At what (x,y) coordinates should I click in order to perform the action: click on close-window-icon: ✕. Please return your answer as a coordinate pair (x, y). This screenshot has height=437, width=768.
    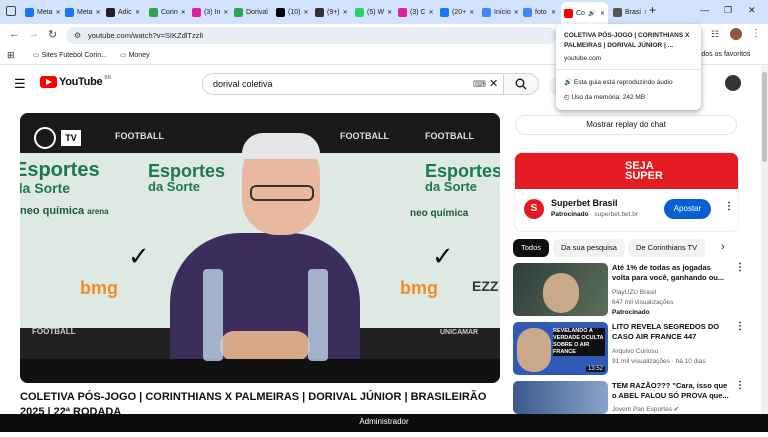
    Looking at the image, I should click on (752, 10).